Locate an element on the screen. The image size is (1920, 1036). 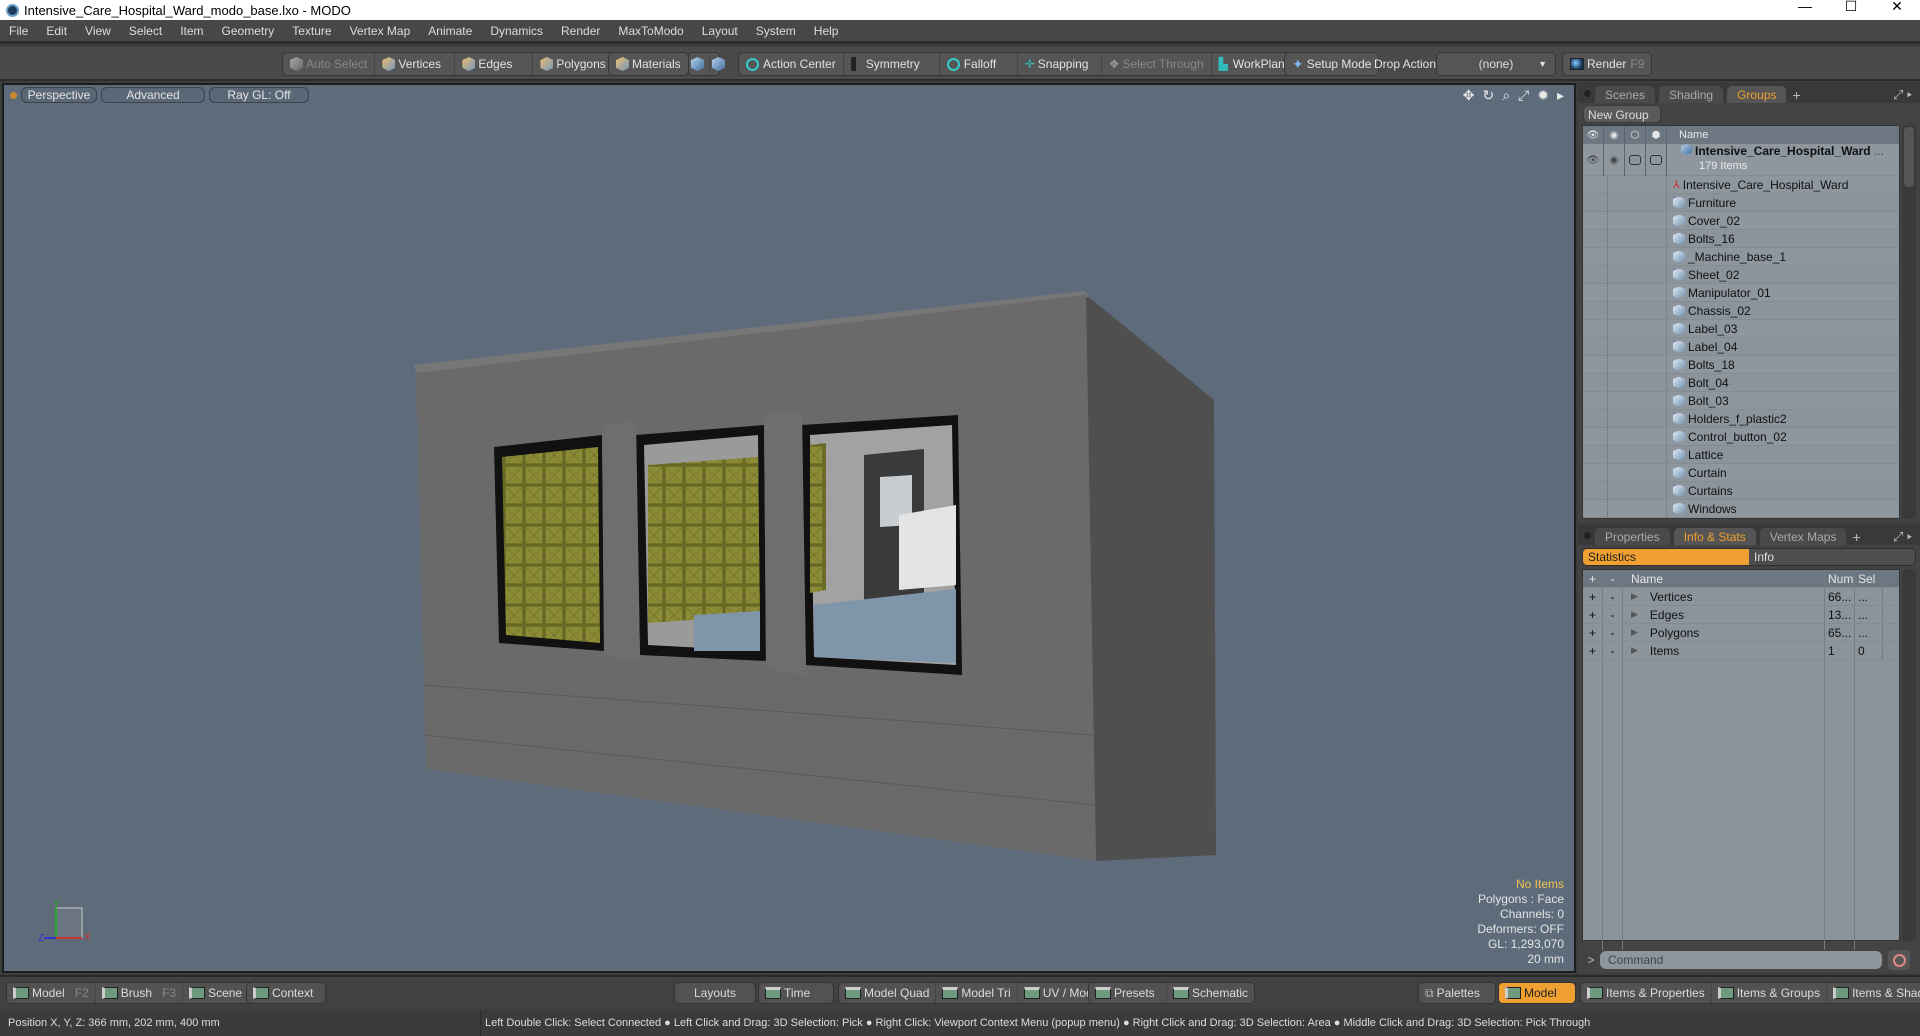
group-item: Control_button_02 is located at coordinates (1741, 437).